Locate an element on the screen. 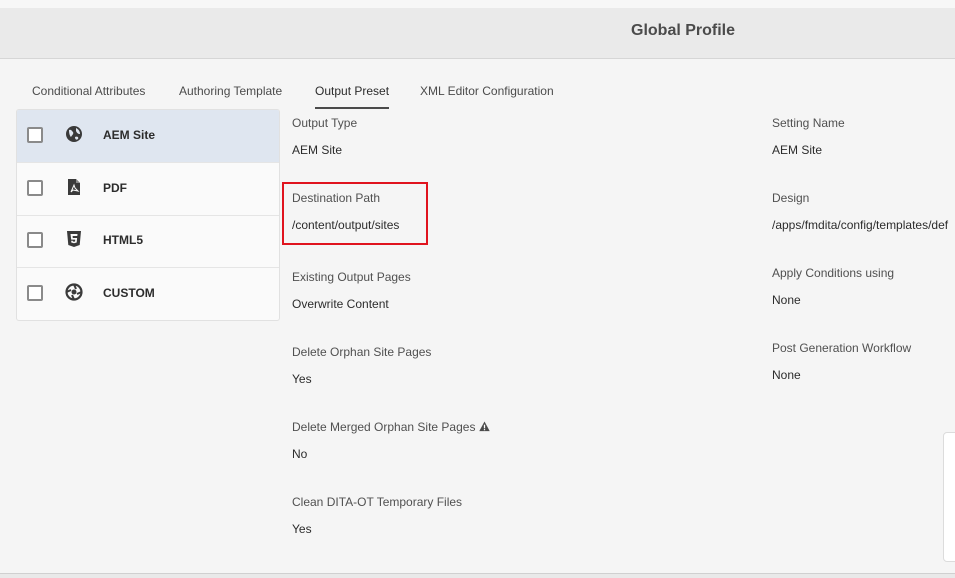 The image size is (955, 578). globe-icon is located at coordinates (74, 134).